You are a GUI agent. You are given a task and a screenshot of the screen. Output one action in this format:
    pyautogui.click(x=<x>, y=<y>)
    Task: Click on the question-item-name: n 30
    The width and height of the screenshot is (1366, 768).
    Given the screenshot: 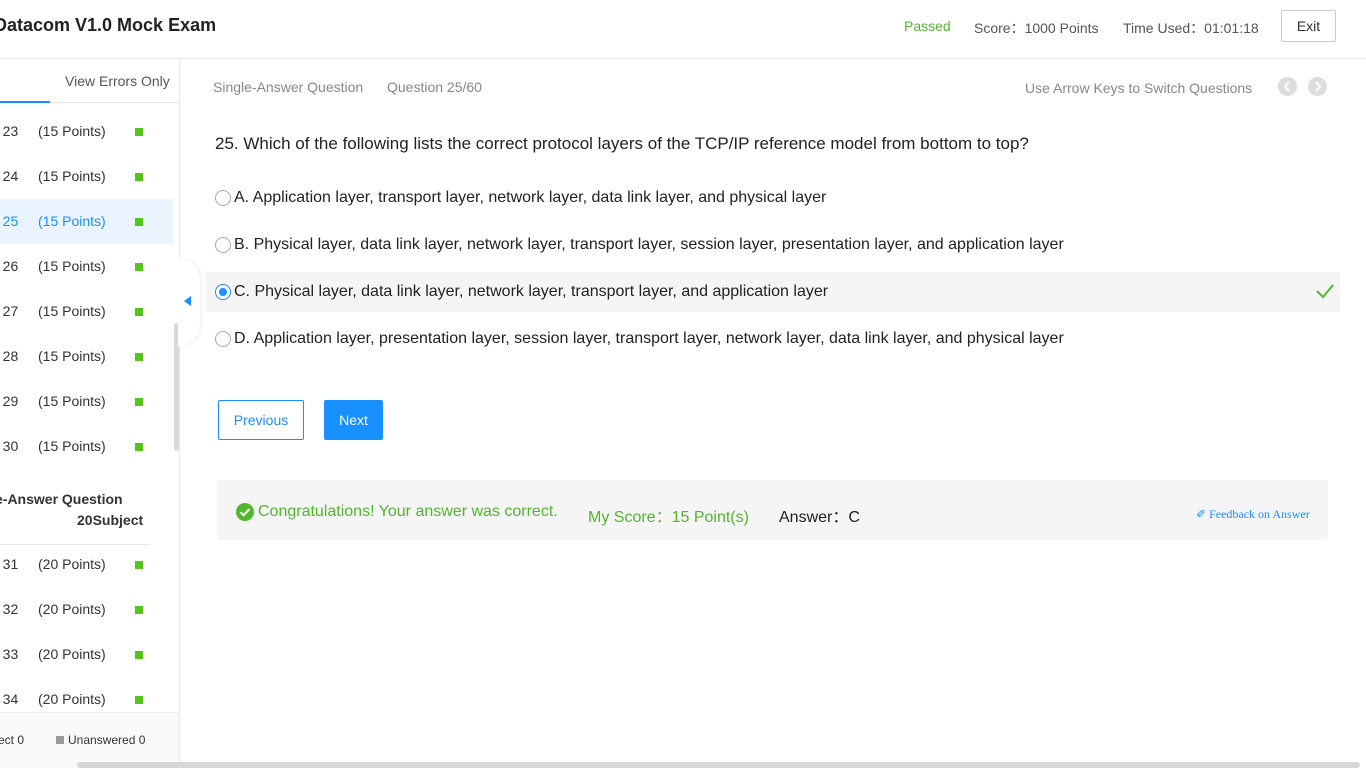 What is the action you would take?
    pyautogui.click(x=9, y=446)
    